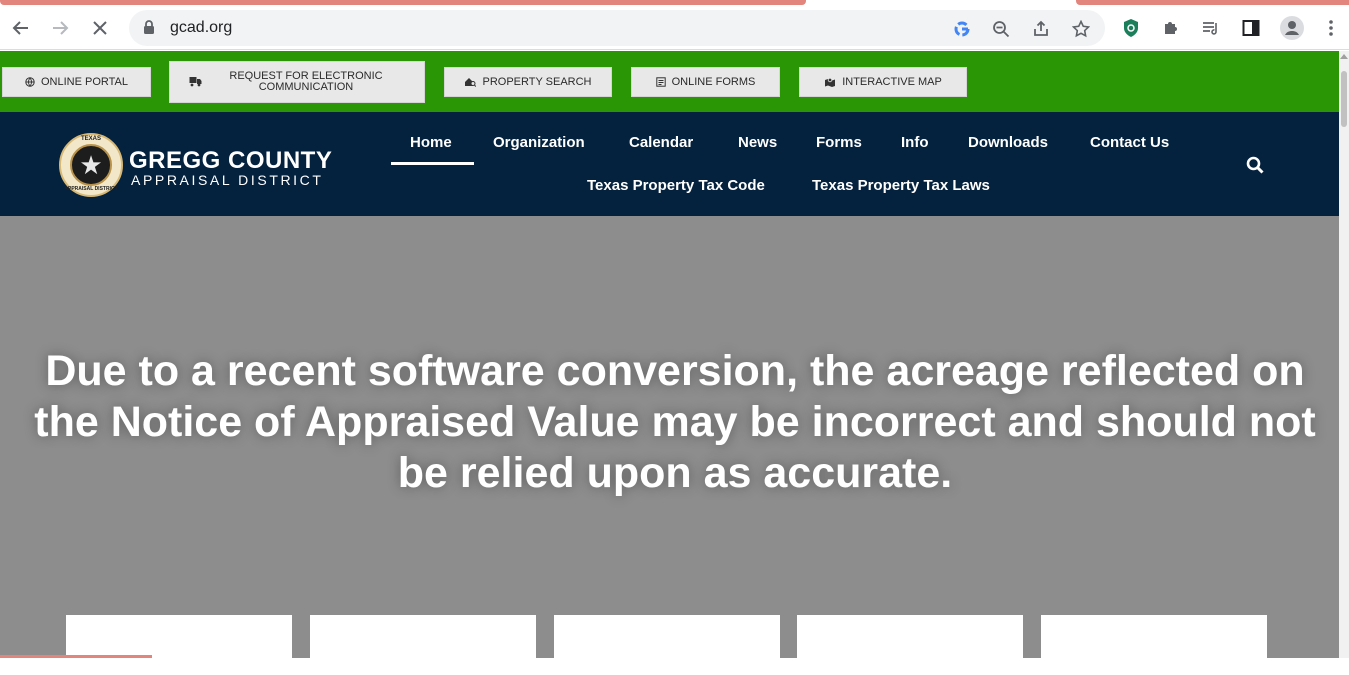 Image resolution: width=1349 pixels, height=675 pixels. I want to click on map-icon, so click(830, 82).